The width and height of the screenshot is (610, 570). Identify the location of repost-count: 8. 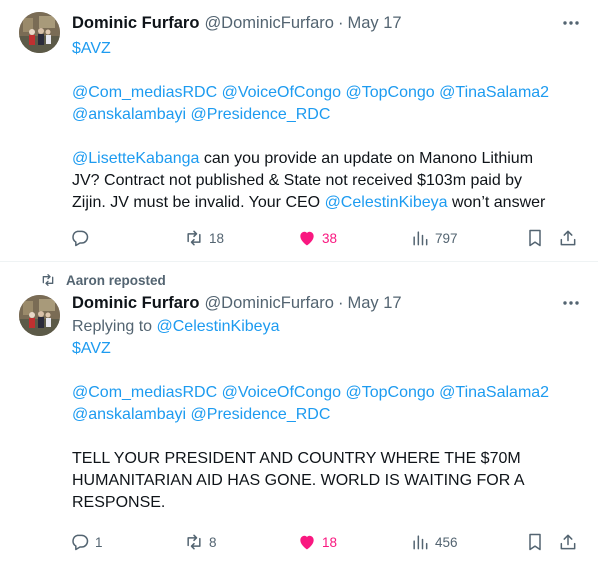
(213, 542).